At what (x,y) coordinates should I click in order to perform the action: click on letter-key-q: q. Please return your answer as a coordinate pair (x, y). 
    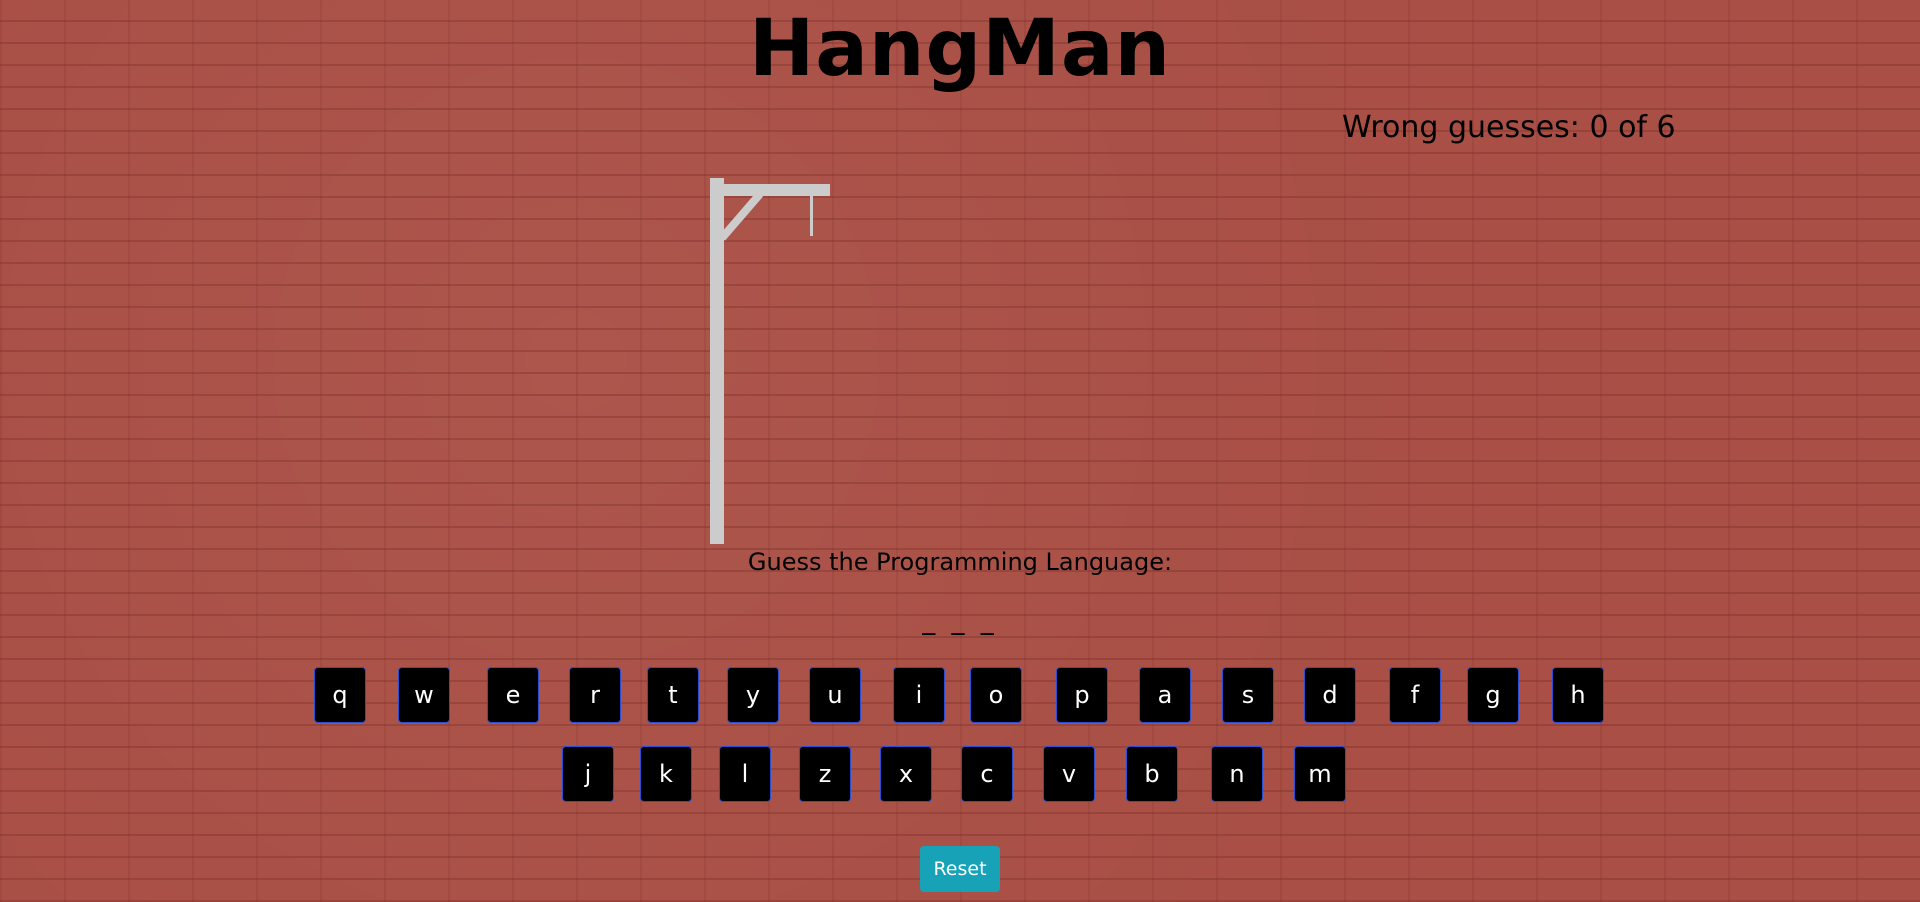
    Looking at the image, I should click on (340, 695).